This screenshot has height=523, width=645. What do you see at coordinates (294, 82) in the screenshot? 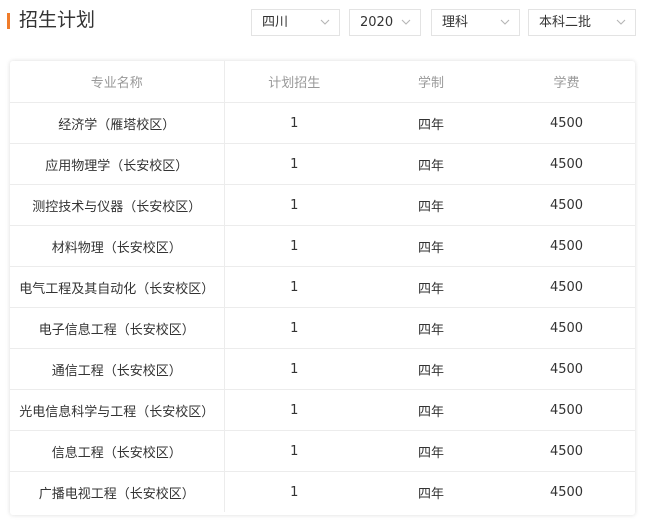
I see `column-header-plan: 计划招生` at bounding box center [294, 82].